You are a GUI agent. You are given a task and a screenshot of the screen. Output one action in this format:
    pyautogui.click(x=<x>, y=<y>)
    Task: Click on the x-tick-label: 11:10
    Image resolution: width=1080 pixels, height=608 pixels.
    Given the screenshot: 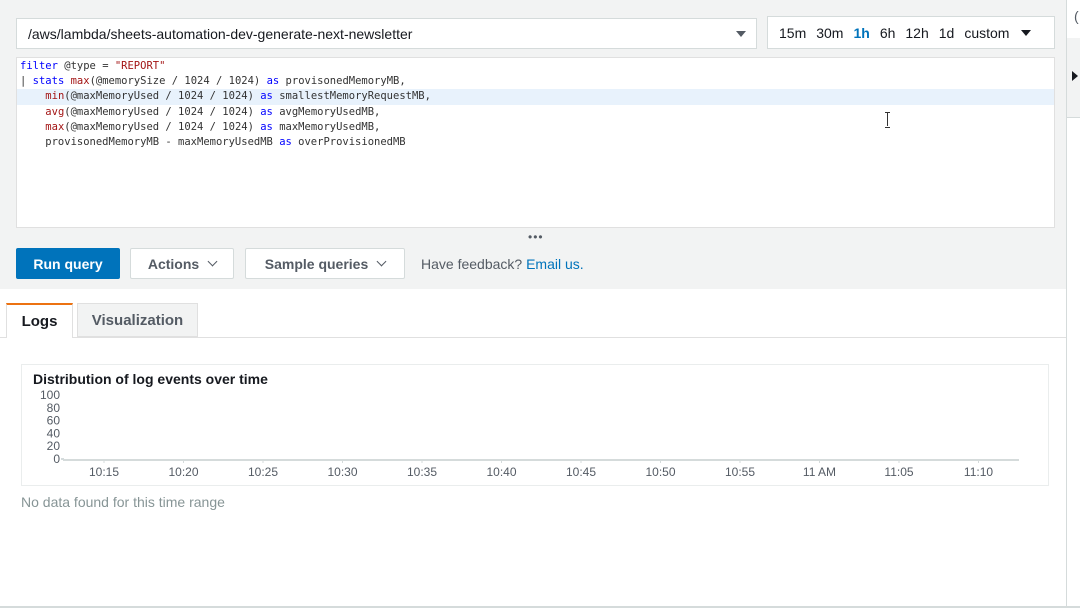 What is the action you would take?
    pyautogui.click(x=978, y=472)
    